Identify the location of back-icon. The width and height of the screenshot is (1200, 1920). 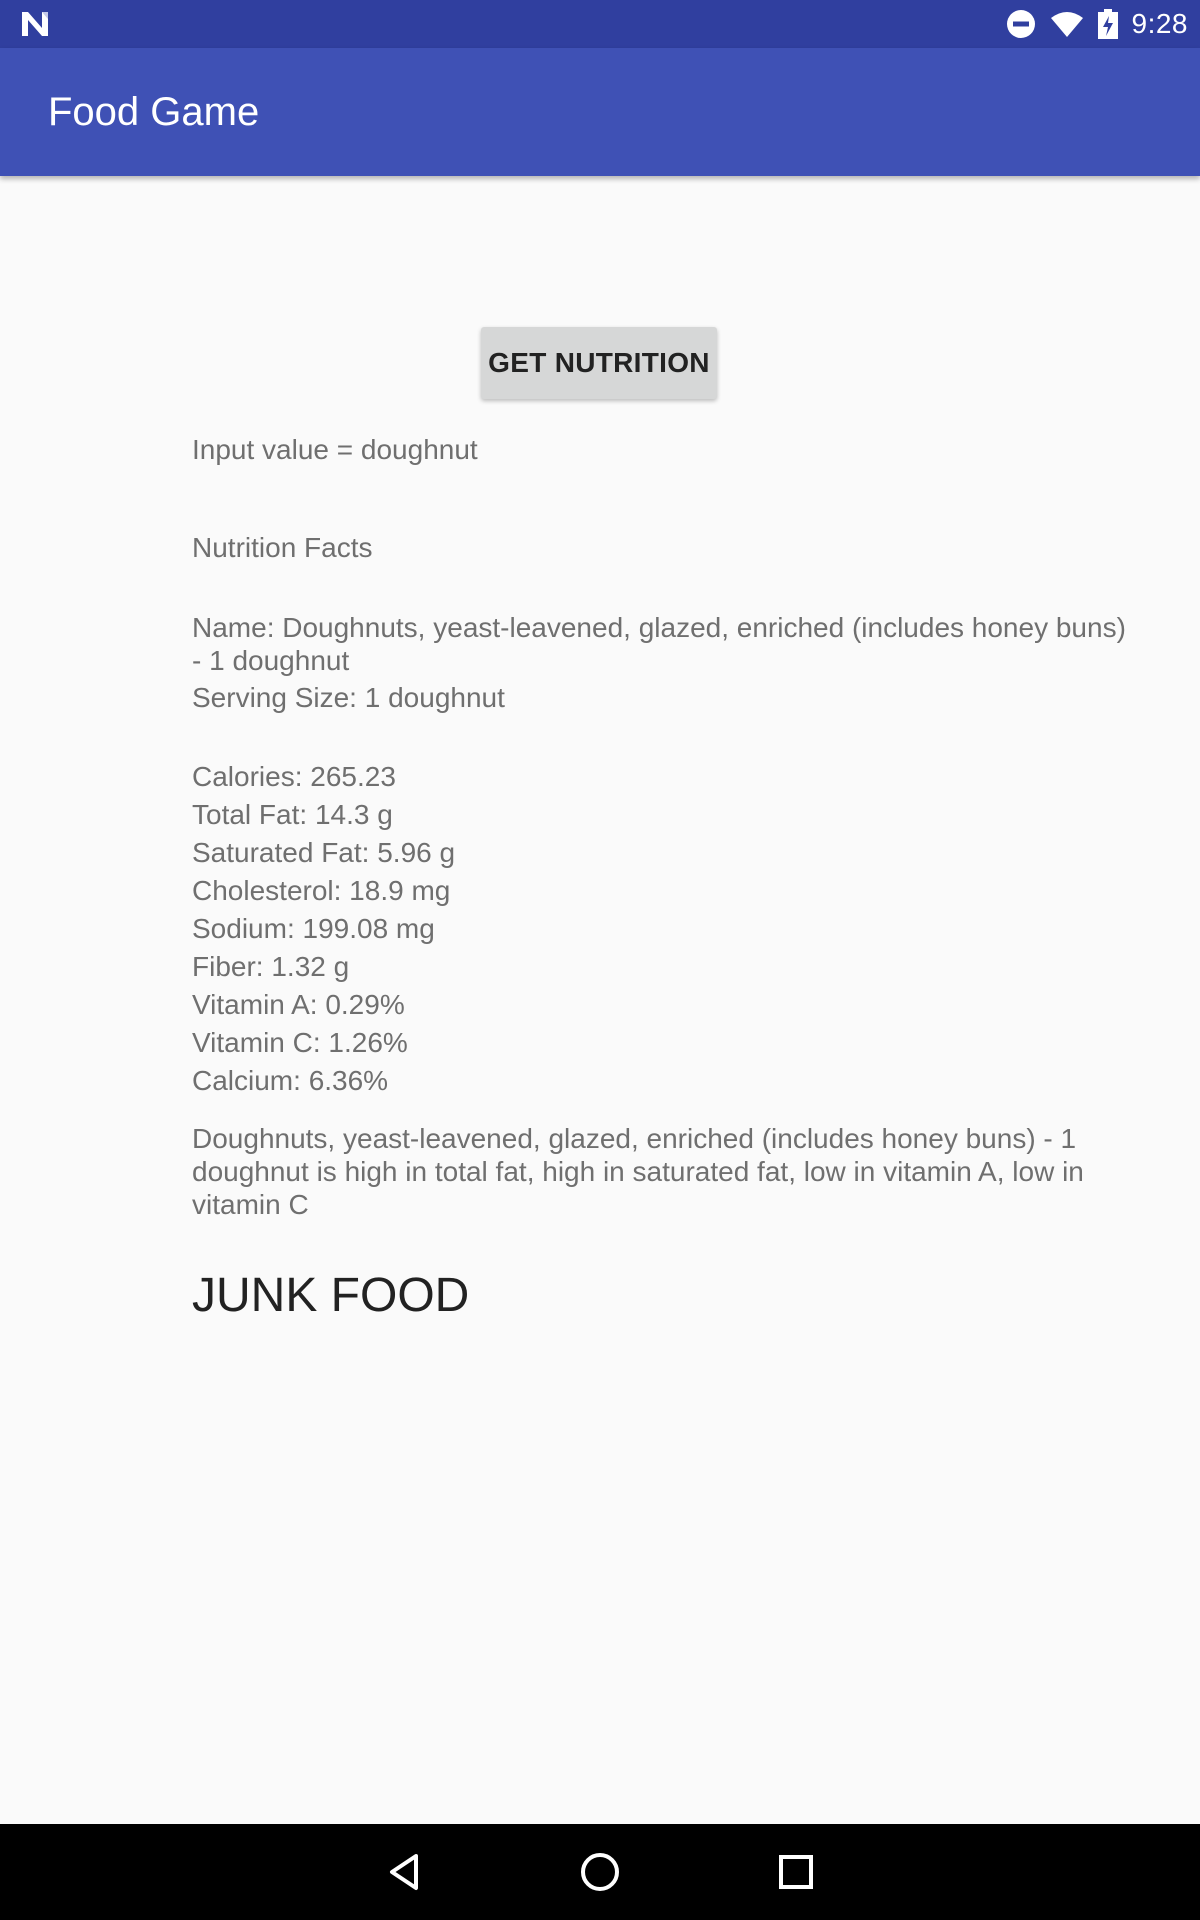
(404, 1872).